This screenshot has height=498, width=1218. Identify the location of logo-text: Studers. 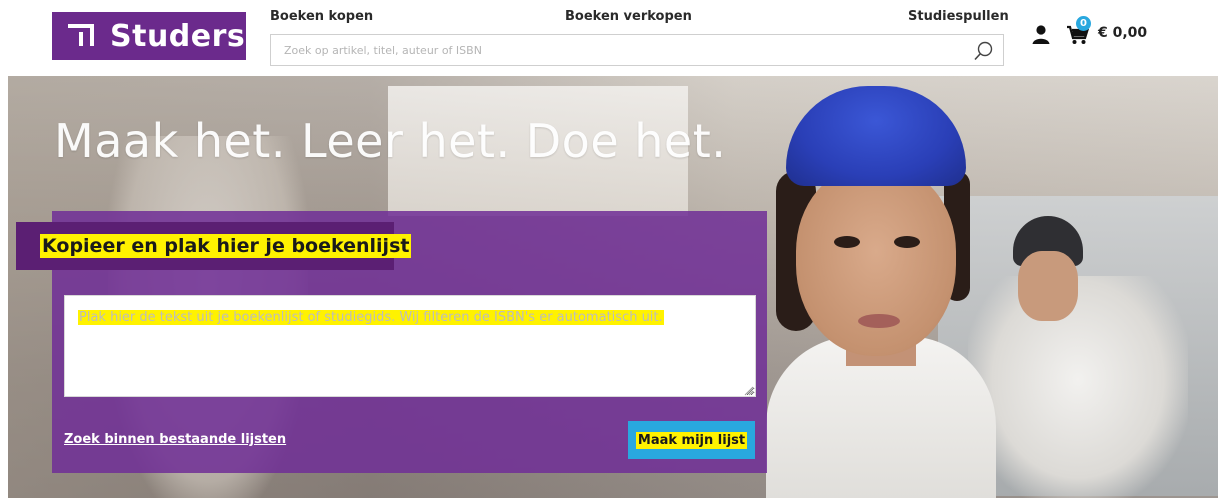
(178, 36).